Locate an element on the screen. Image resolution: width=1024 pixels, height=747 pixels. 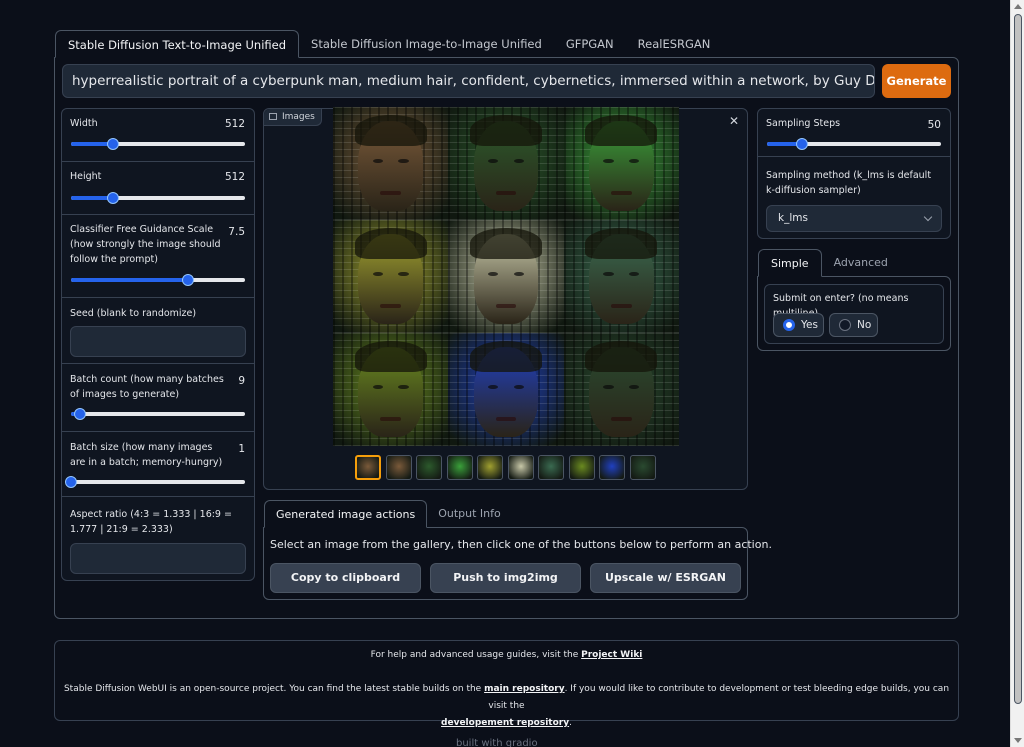
radio-no-indicator is located at coordinates (845, 325).